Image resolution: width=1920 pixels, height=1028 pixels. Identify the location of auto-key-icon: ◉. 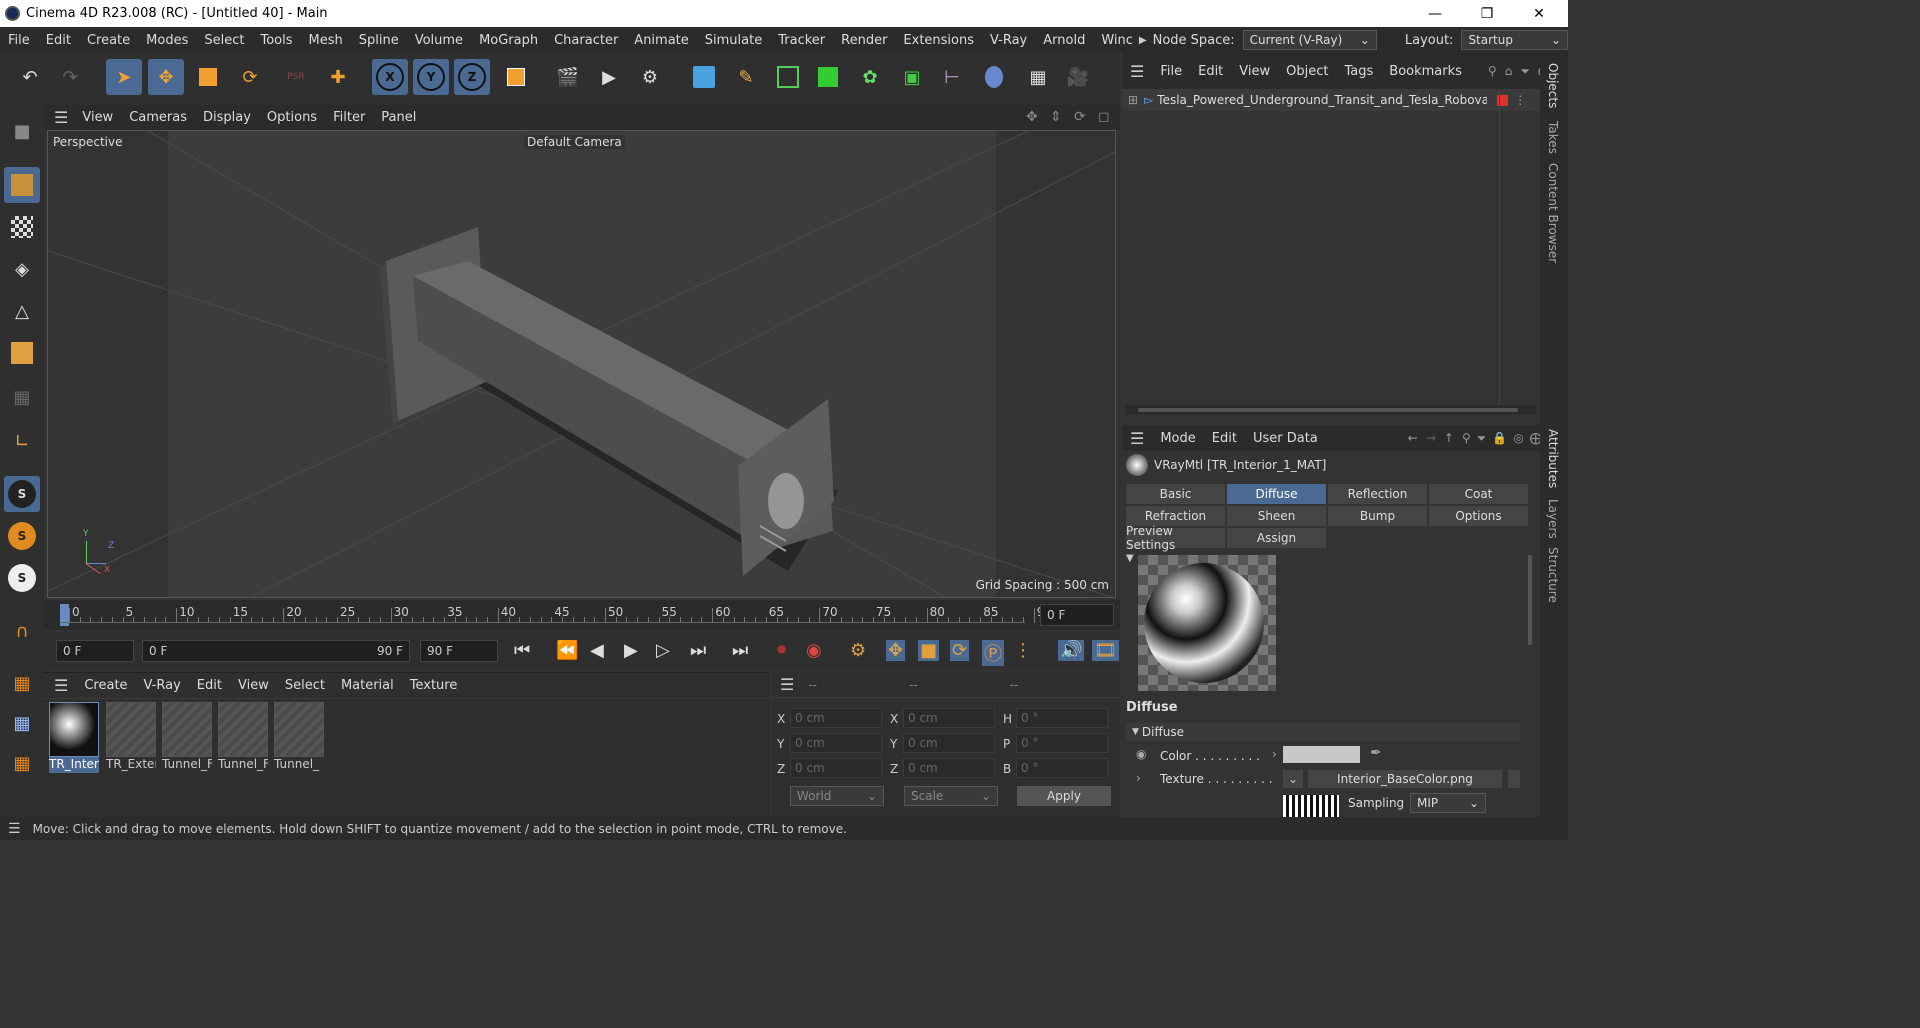
(814, 650).